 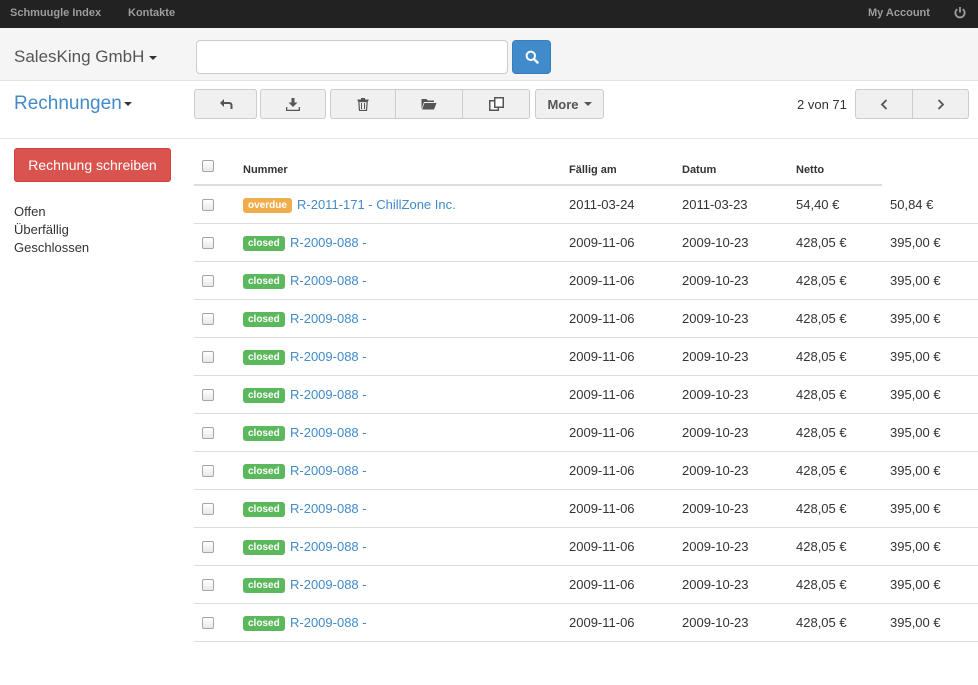 I want to click on select-all-checkbox, so click(x=208, y=166).